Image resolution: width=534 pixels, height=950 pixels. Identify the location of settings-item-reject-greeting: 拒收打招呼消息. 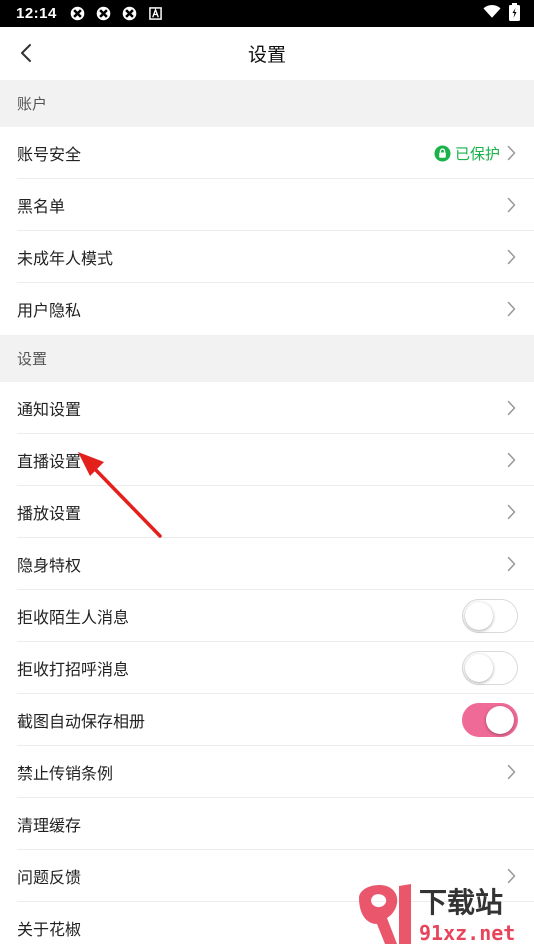
(267, 668).